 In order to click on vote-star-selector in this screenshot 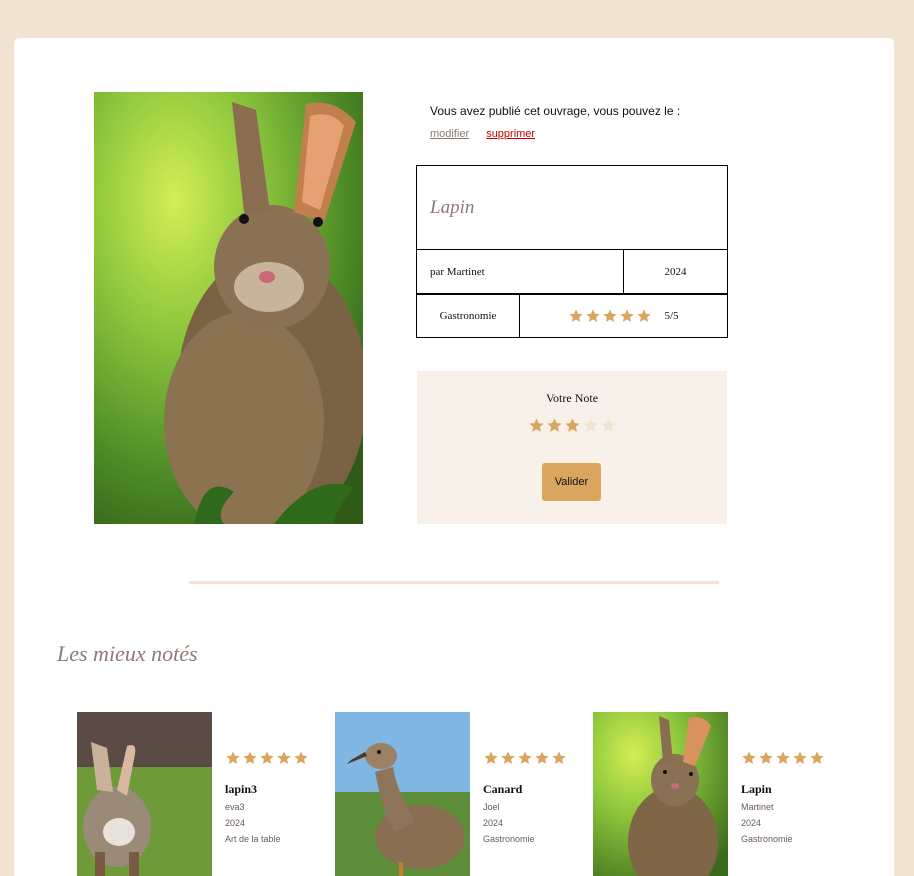, I will do `click(572, 425)`.